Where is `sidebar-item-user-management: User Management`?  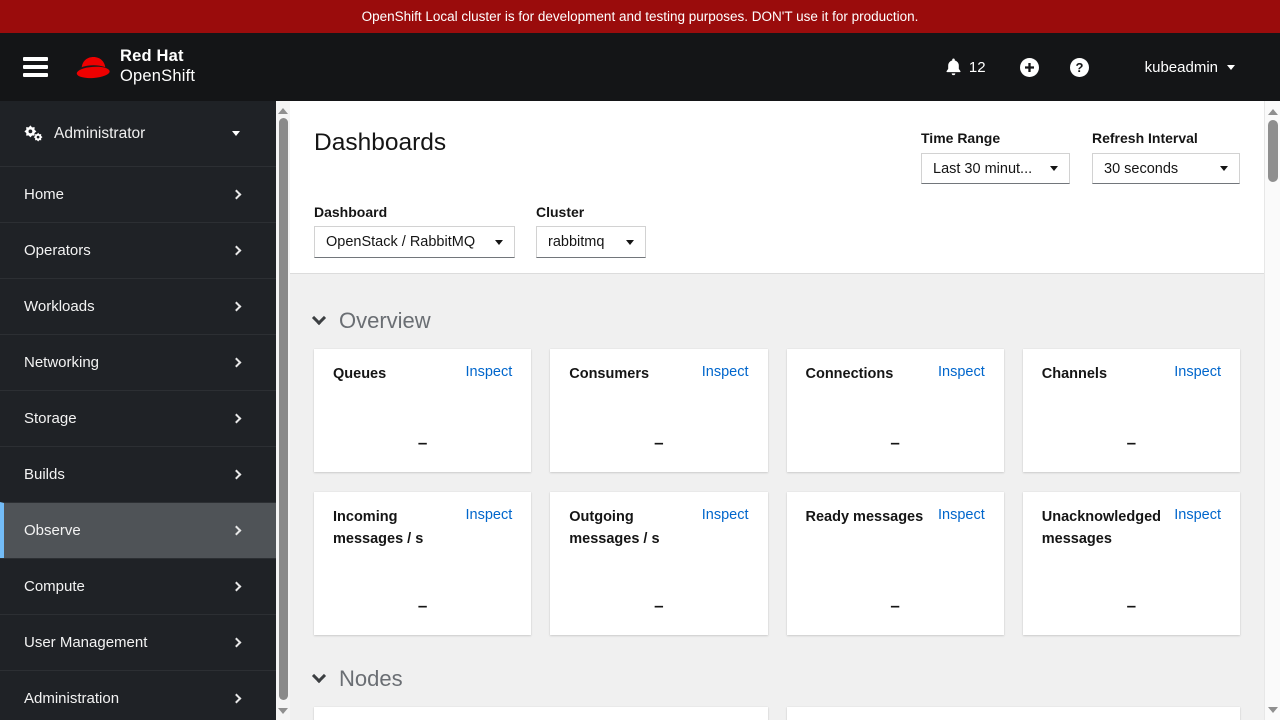 sidebar-item-user-management: User Management is located at coordinates (138, 642).